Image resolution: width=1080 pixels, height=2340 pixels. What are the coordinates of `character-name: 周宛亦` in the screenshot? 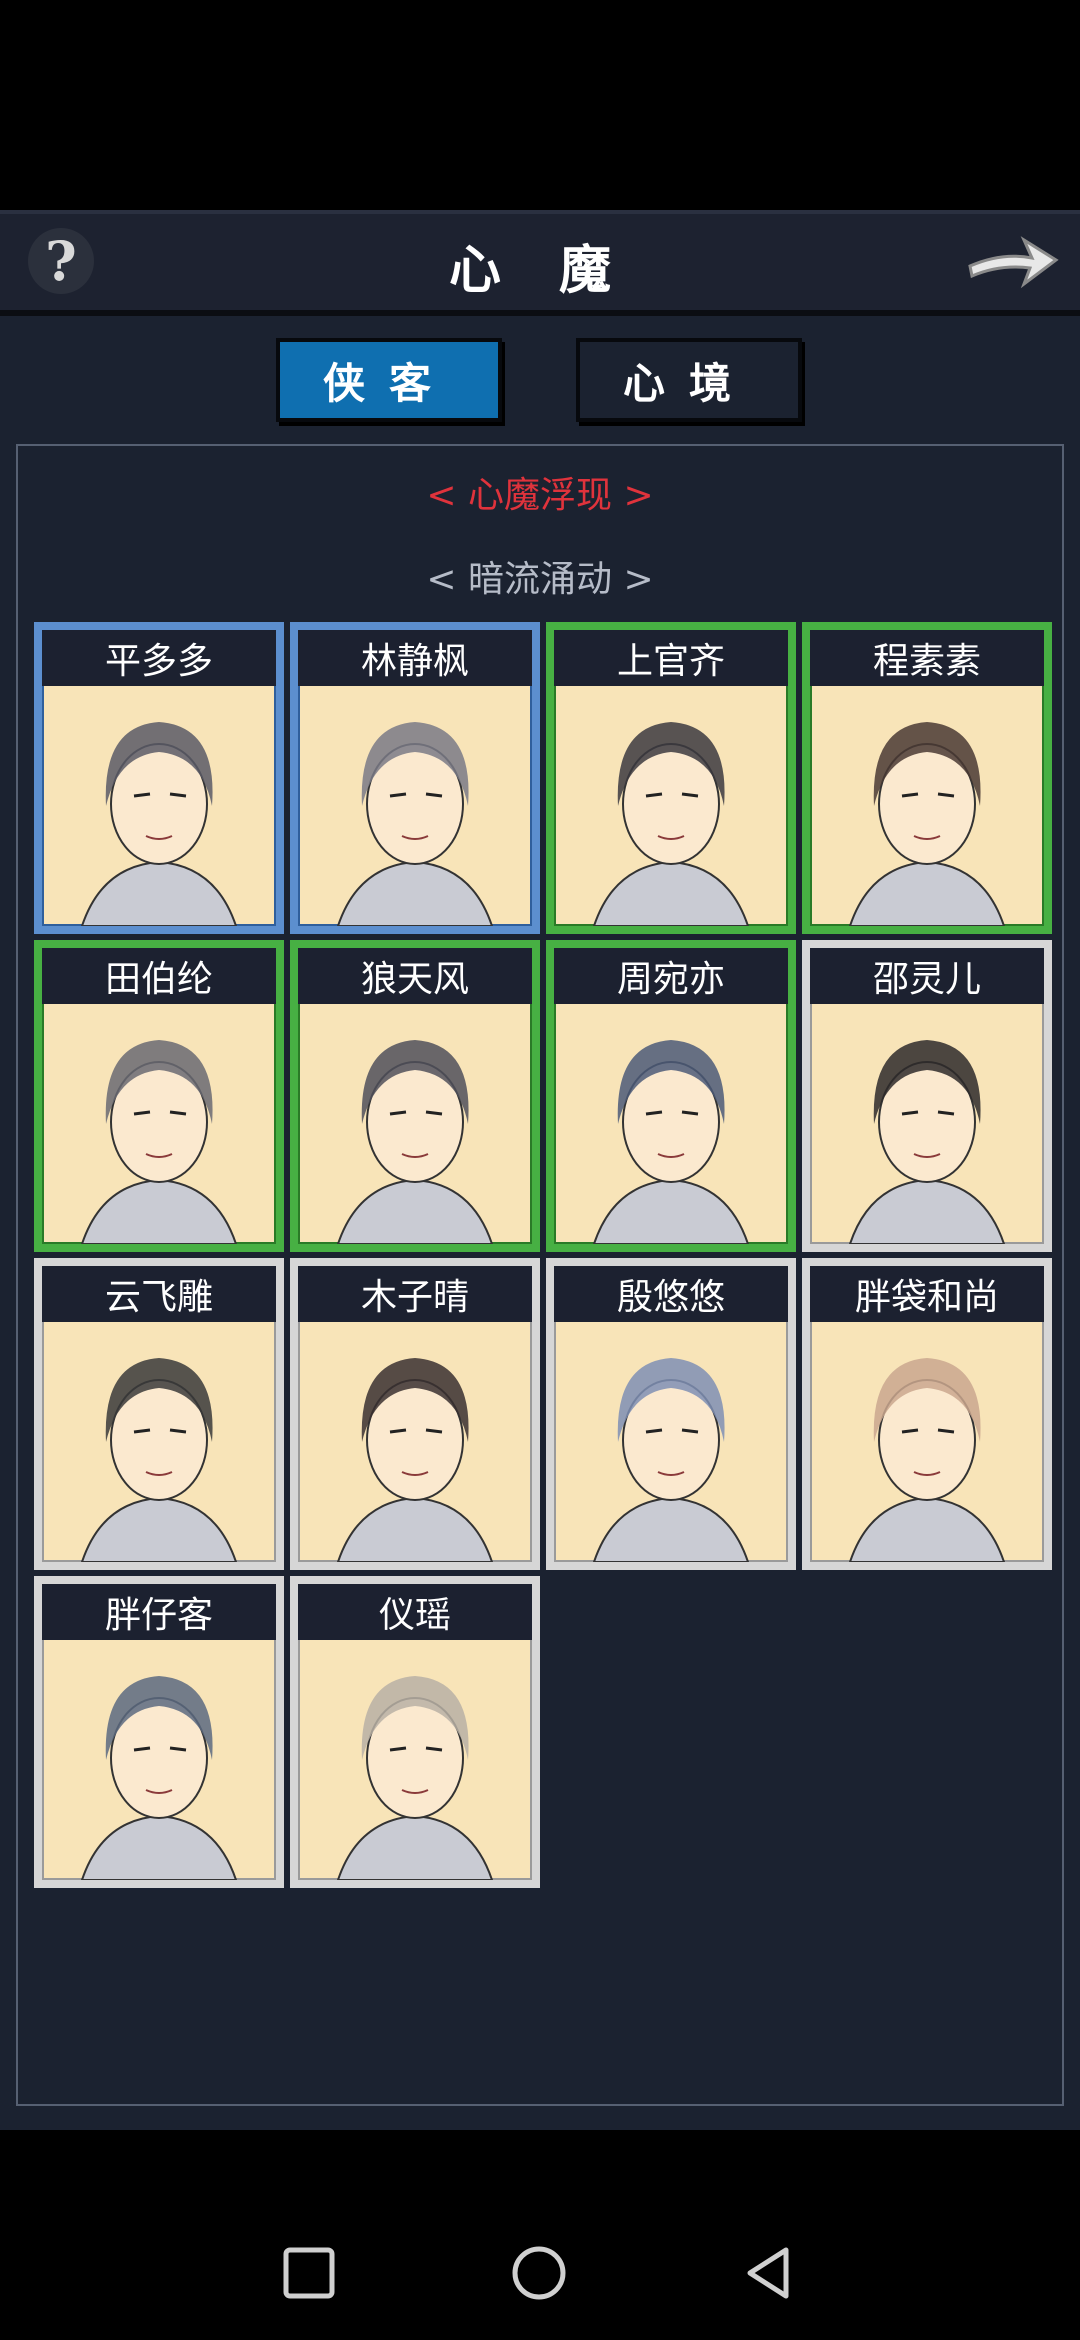 It's located at (671, 976).